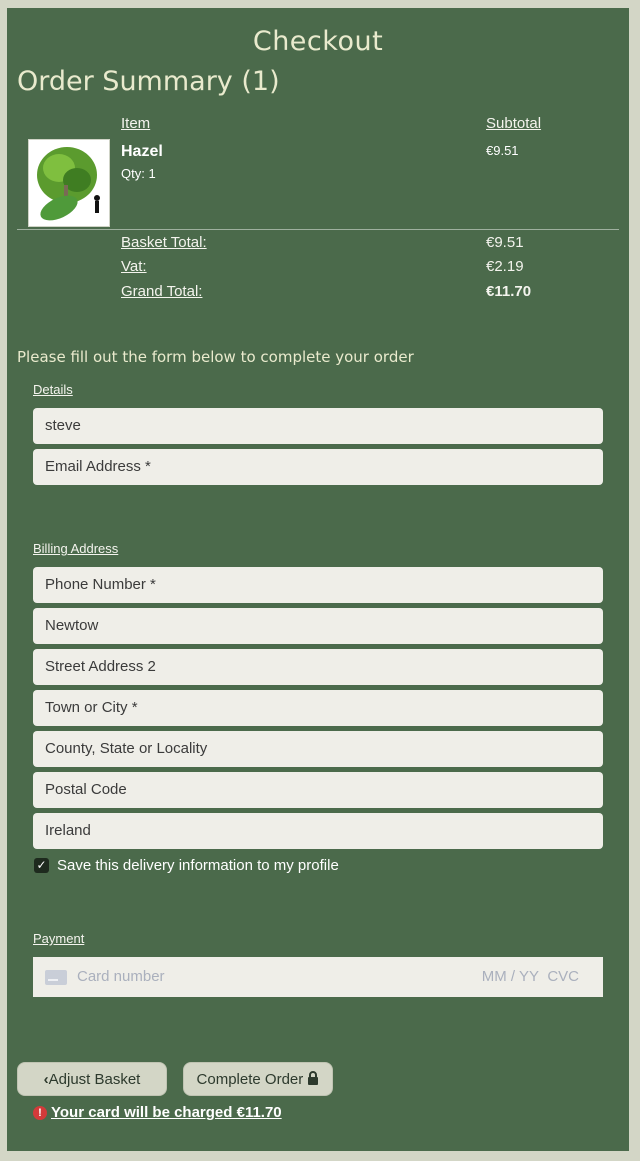 Image resolution: width=640 pixels, height=1161 pixels. I want to click on order-summary-title: Order Summary (1), so click(148, 81).